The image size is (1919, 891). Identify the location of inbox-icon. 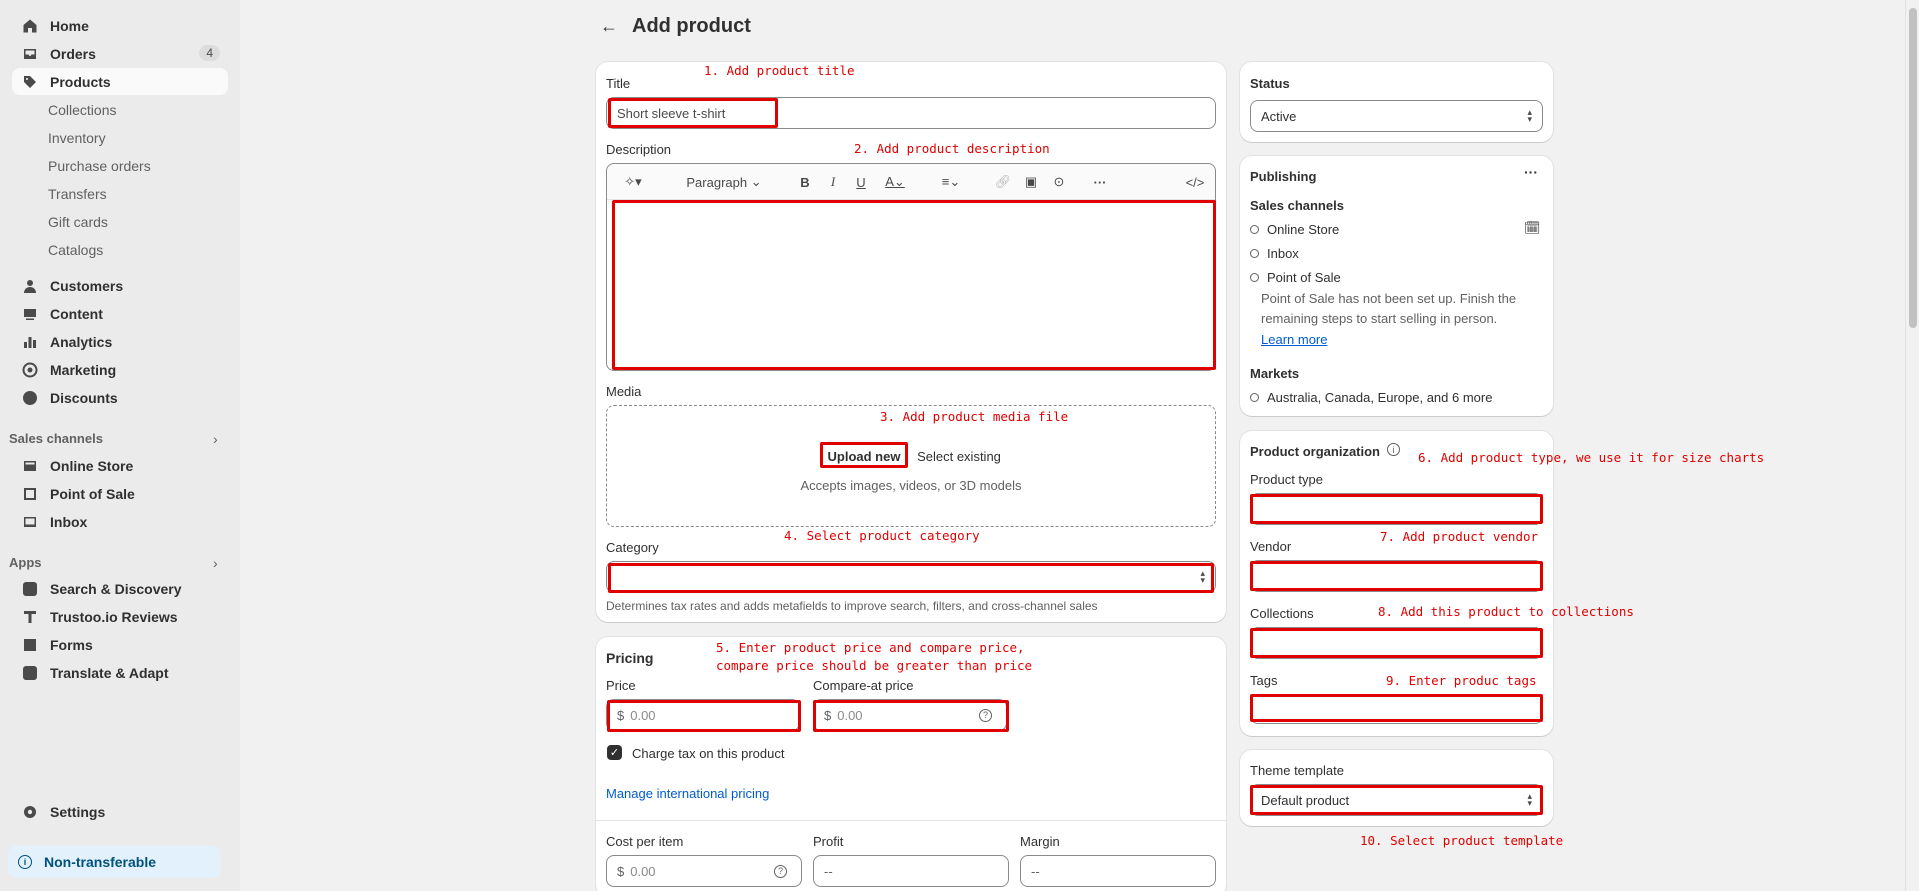
(30, 522).